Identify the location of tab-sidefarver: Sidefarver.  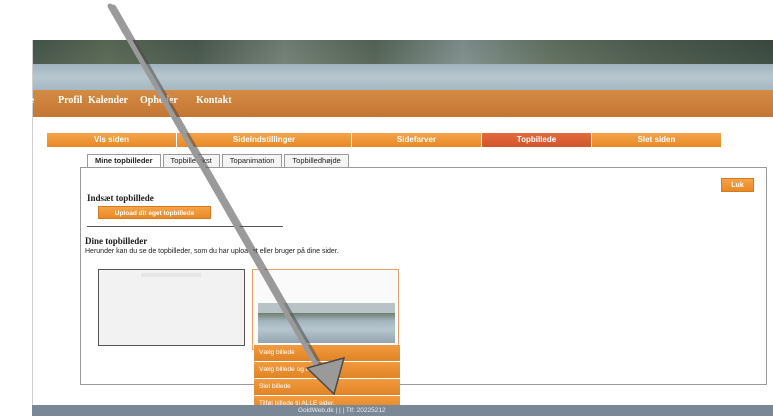
(417, 140).